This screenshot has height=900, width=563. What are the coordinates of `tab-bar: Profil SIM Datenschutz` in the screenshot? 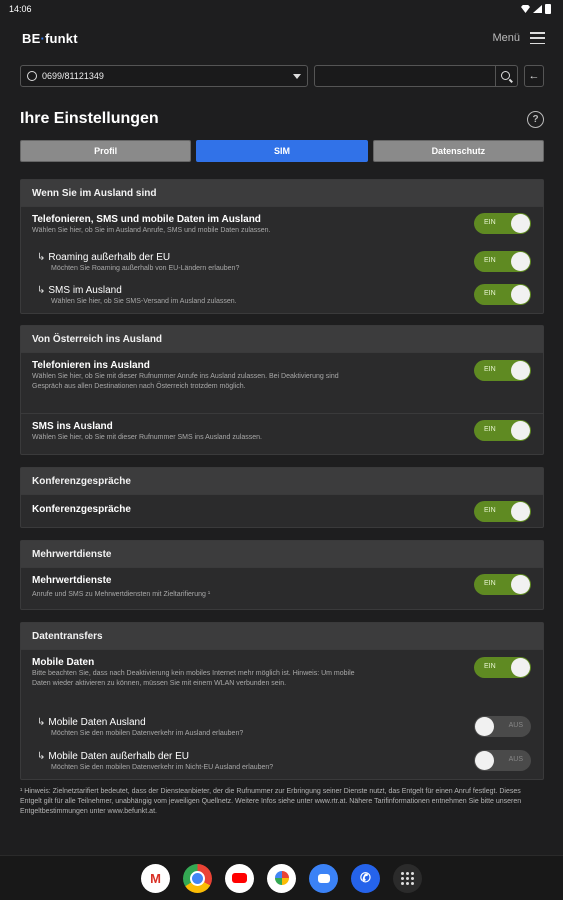 It's located at (282, 151).